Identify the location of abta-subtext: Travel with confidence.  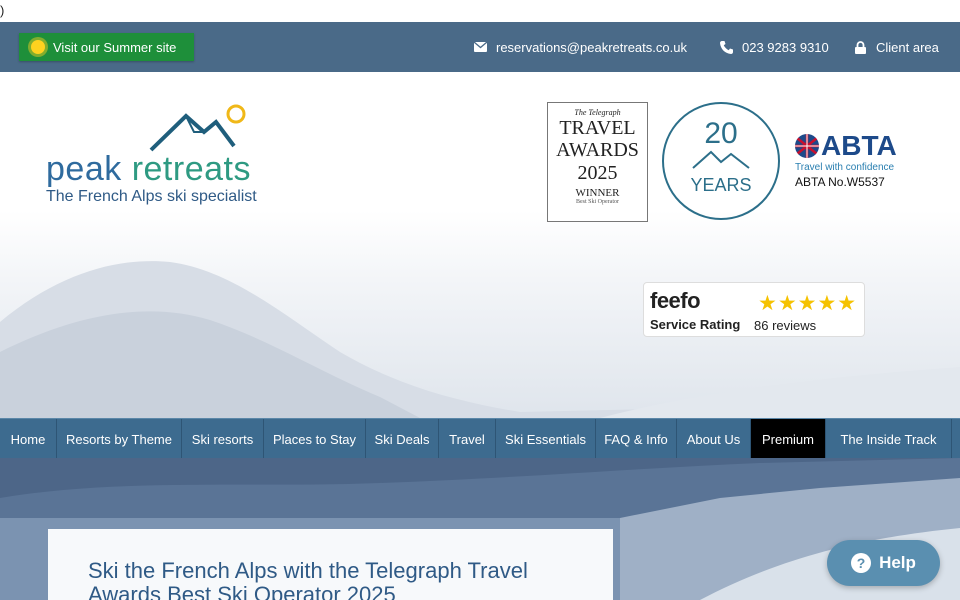
(845, 167).